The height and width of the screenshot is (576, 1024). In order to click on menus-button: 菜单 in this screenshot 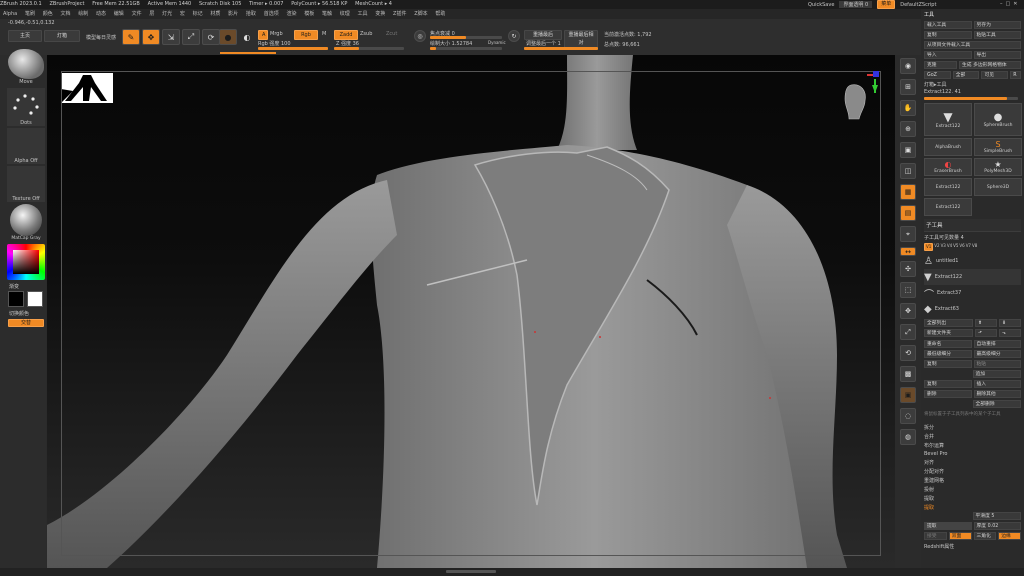, I will do `click(886, 4)`.